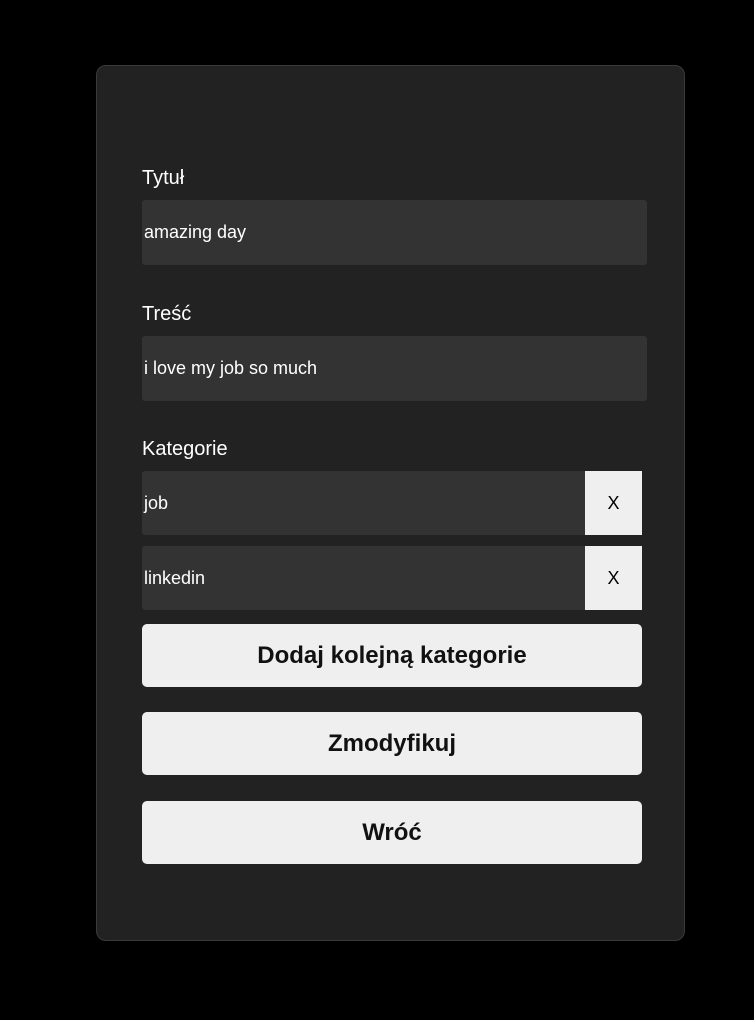 This screenshot has height=1020, width=754. What do you see at coordinates (392, 832) in the screenshot?
I see `back-button: Wróć` at bounding box center [392, 832].